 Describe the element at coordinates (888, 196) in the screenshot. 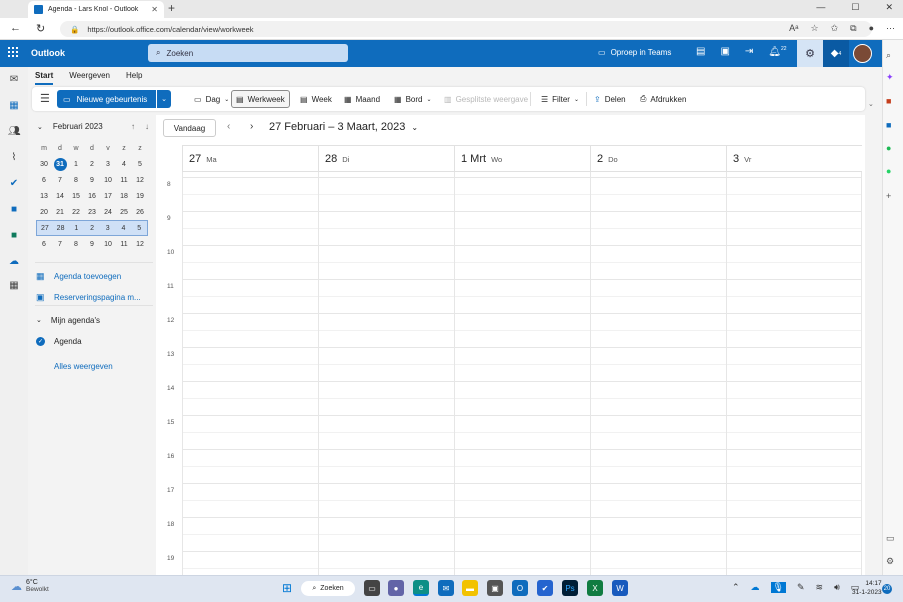

I see `add-sidebar-icon: +` at that location.